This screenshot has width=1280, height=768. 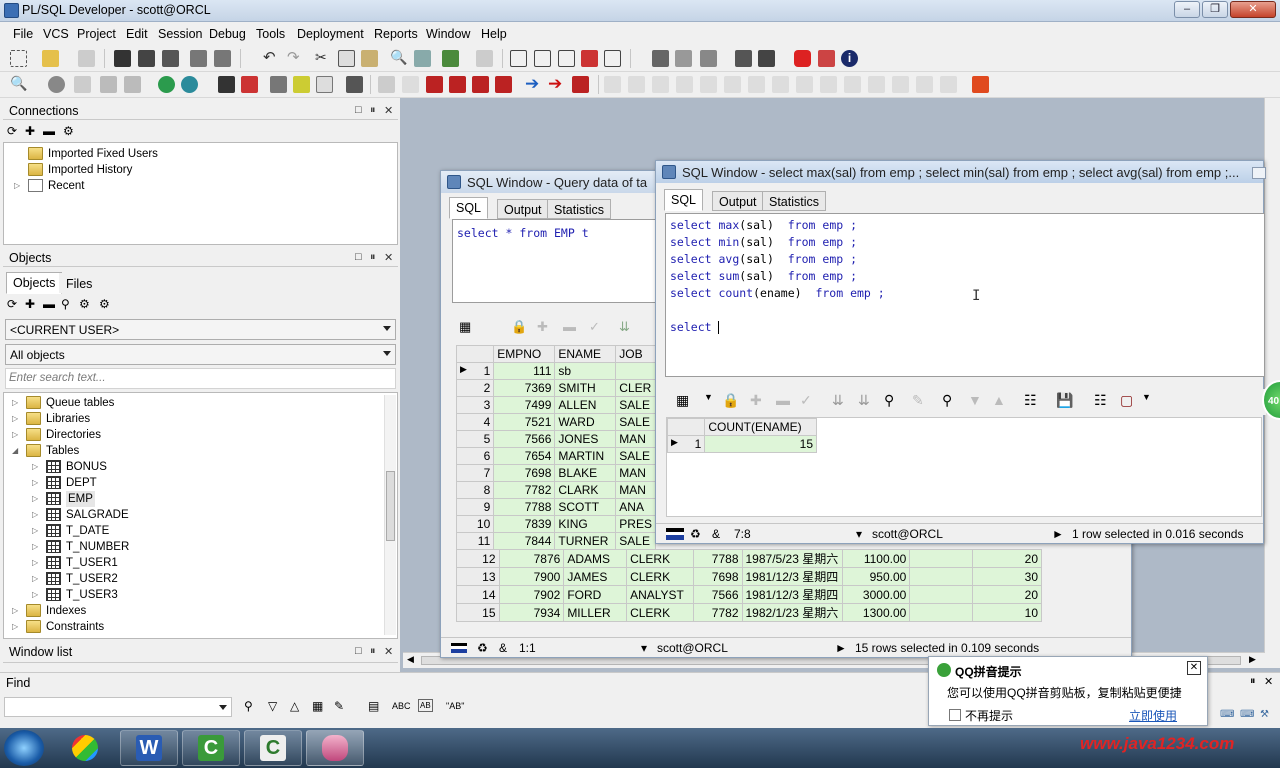 What do you see at coordinates (518, 58) in the screenshot?
I see `indent-icon` at bounding box center [518, 58].